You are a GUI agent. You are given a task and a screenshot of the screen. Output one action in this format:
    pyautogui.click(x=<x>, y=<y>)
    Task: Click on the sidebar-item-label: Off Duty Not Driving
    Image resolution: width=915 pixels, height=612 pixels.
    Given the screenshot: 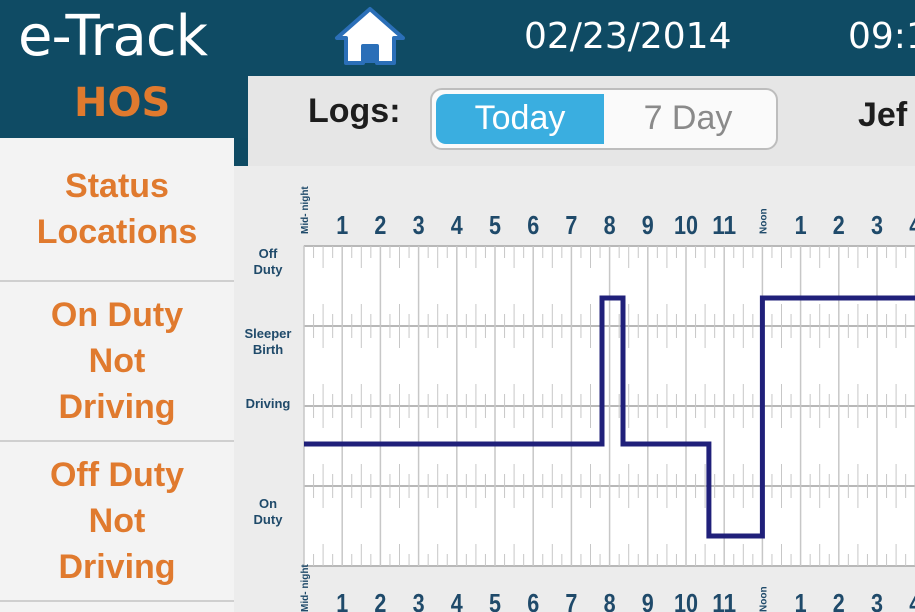 What is the action you would take?
    pyautogui.click(x=117, y=521)
    